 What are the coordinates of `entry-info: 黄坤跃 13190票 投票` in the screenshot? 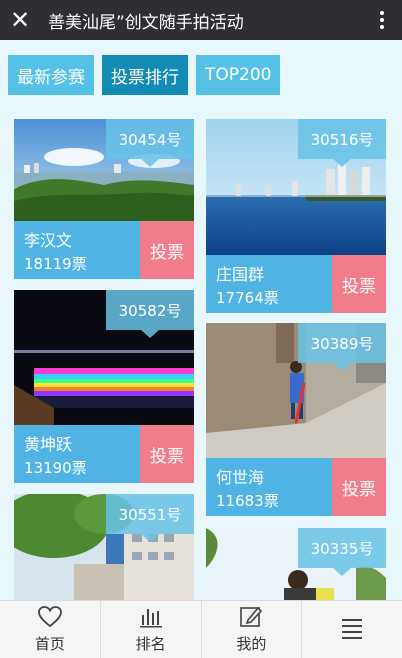 It's located at (104, 454).